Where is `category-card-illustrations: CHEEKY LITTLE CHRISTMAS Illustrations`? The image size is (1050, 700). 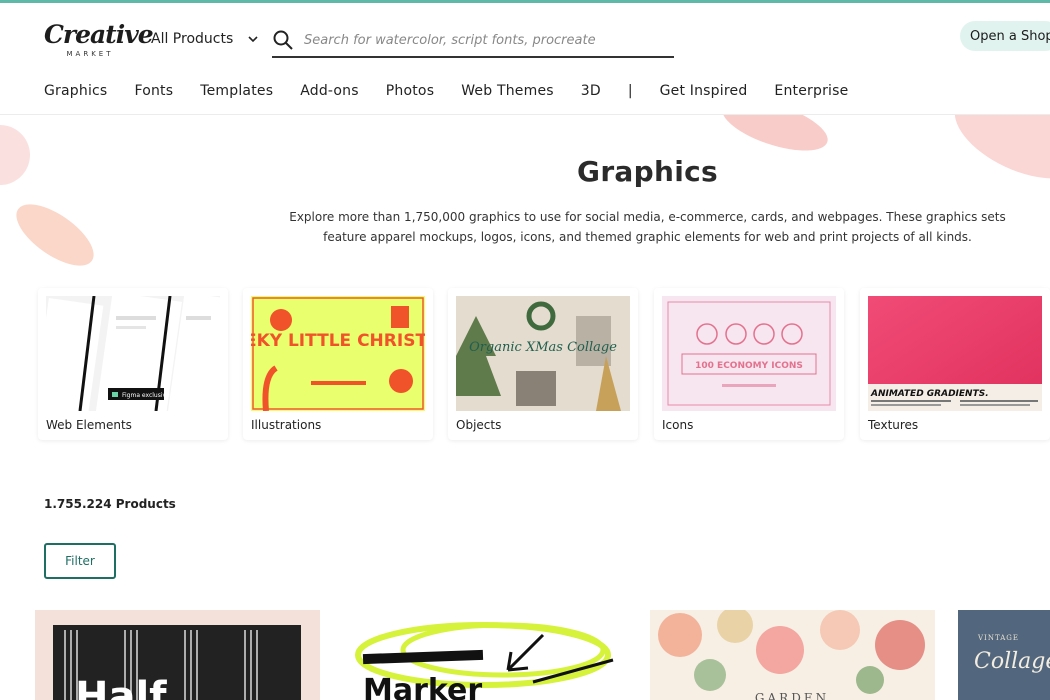
category-card-illustrations: CHEEKY LITTLE CHRISTMAS Illustrations is located at coordinates (338, 364).